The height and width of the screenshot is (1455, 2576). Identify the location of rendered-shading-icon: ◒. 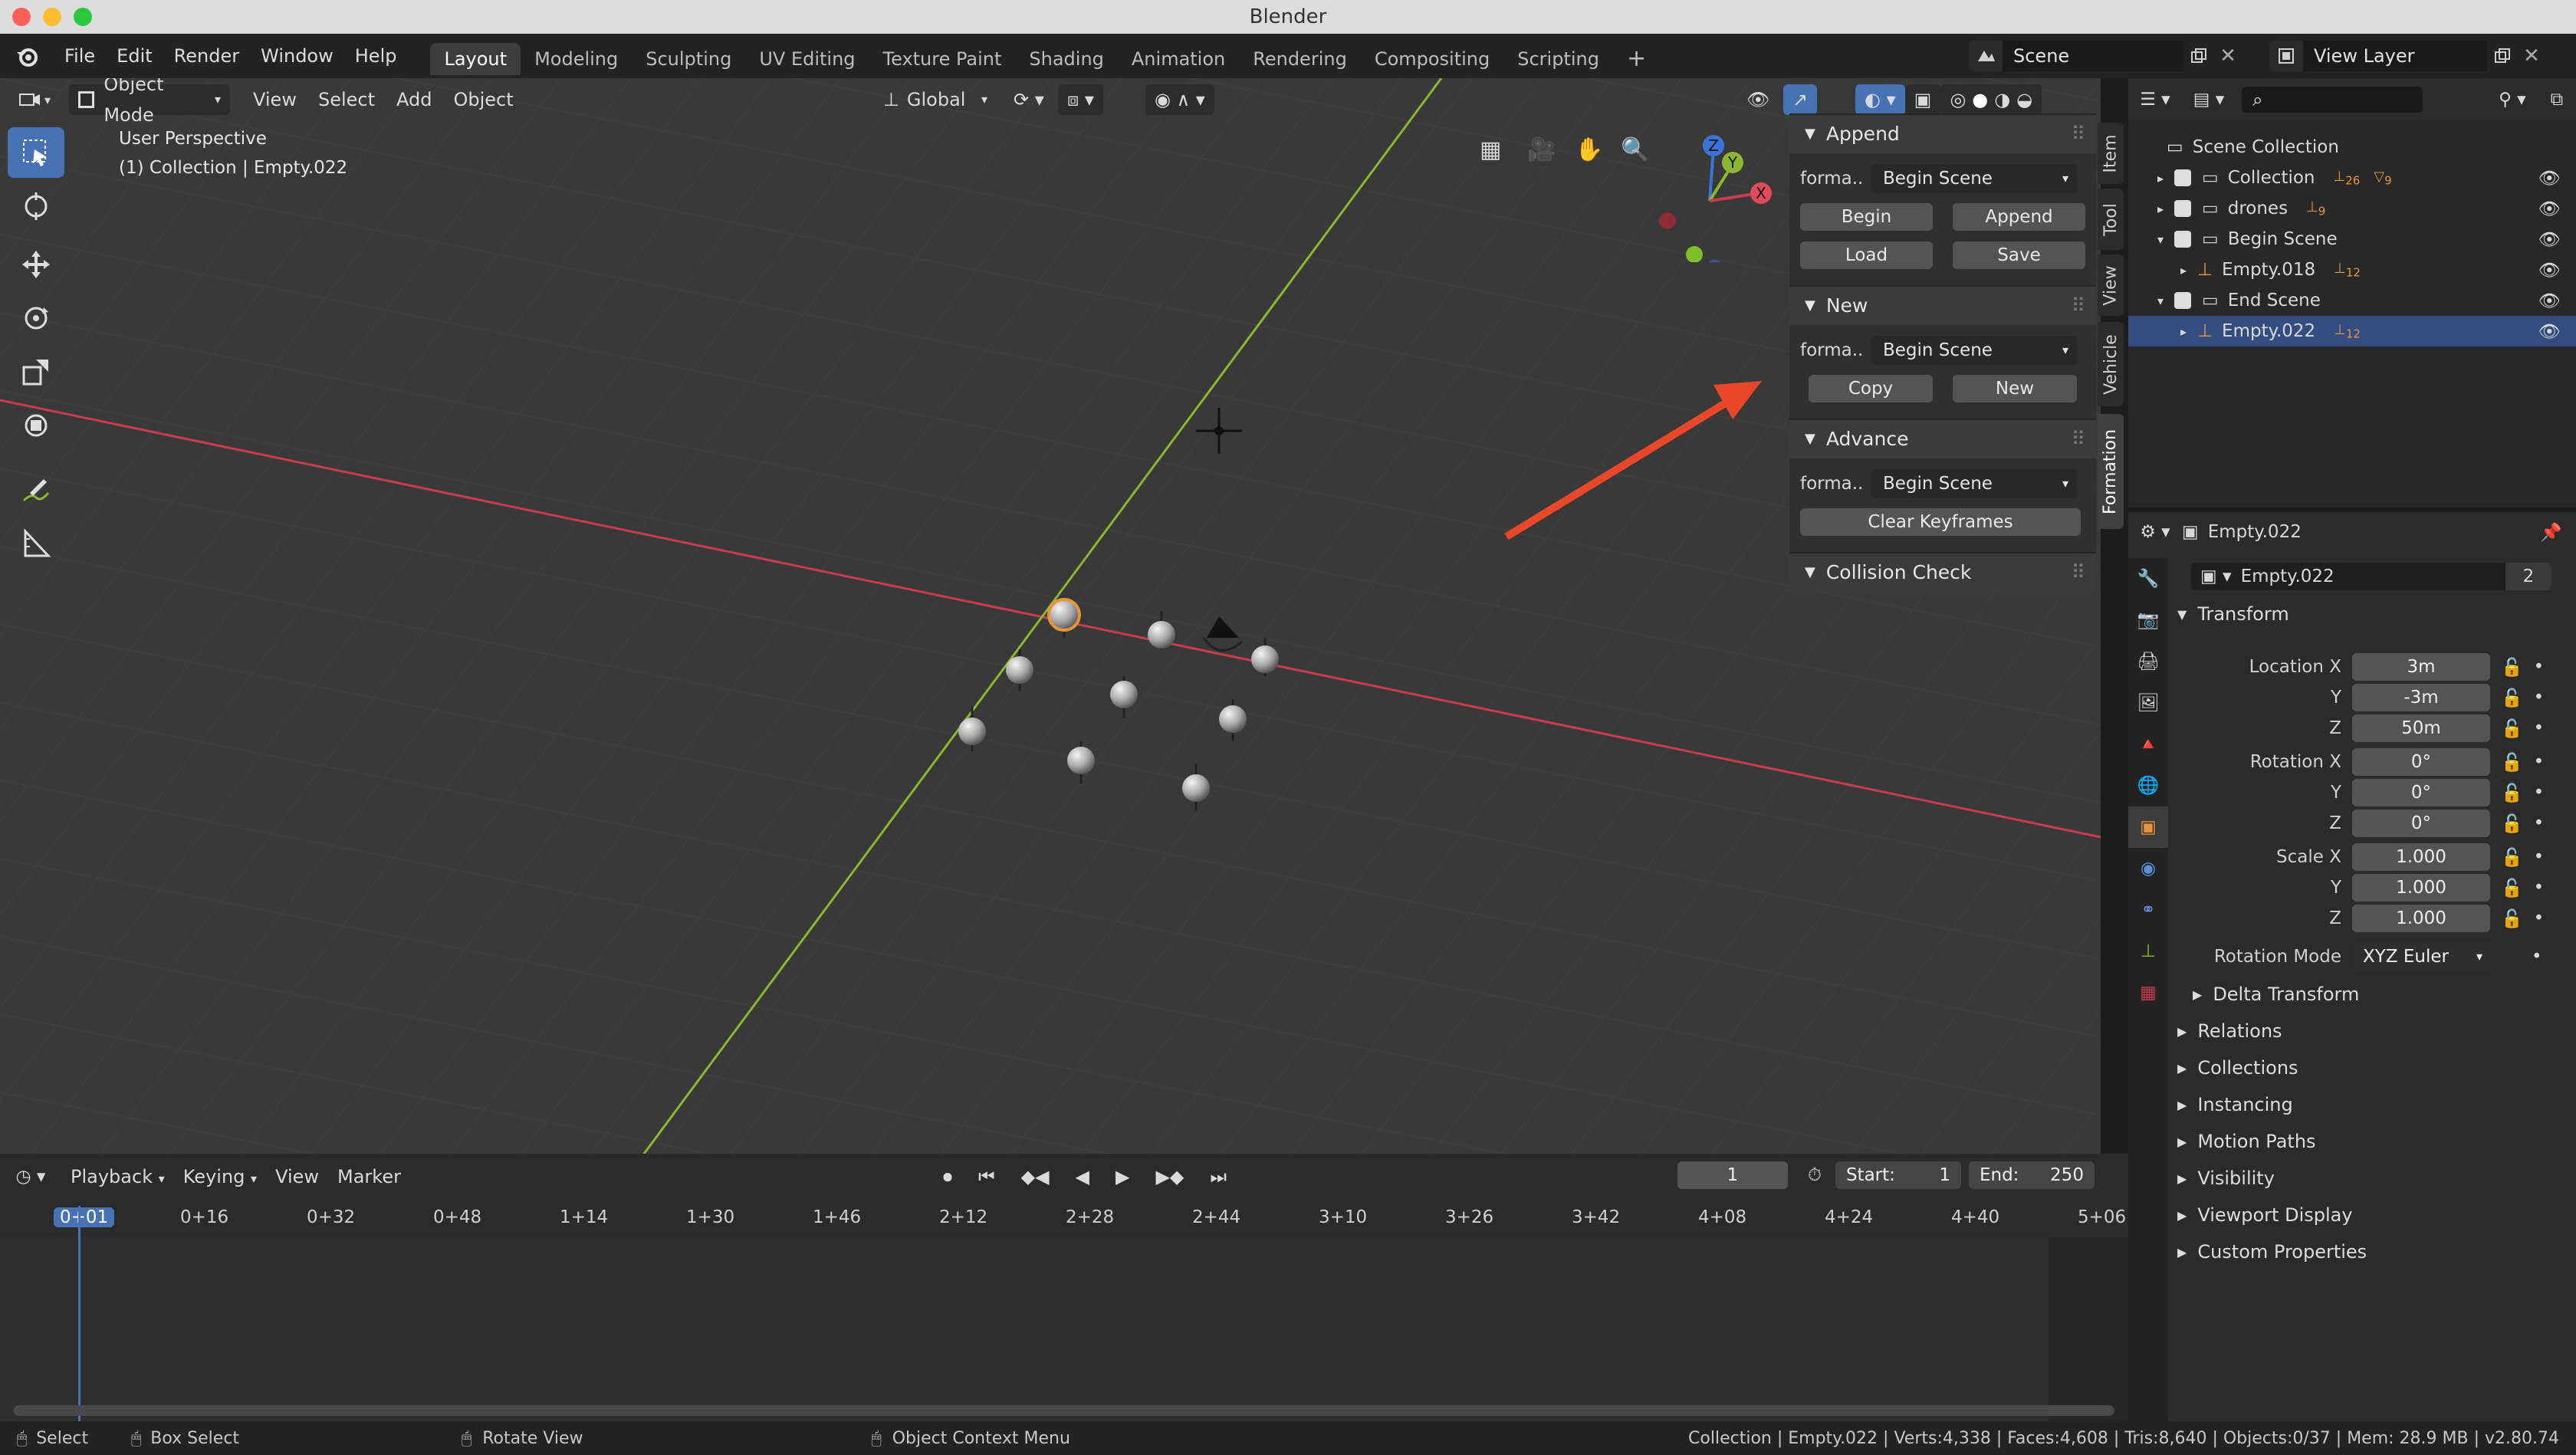
(2024, 99).